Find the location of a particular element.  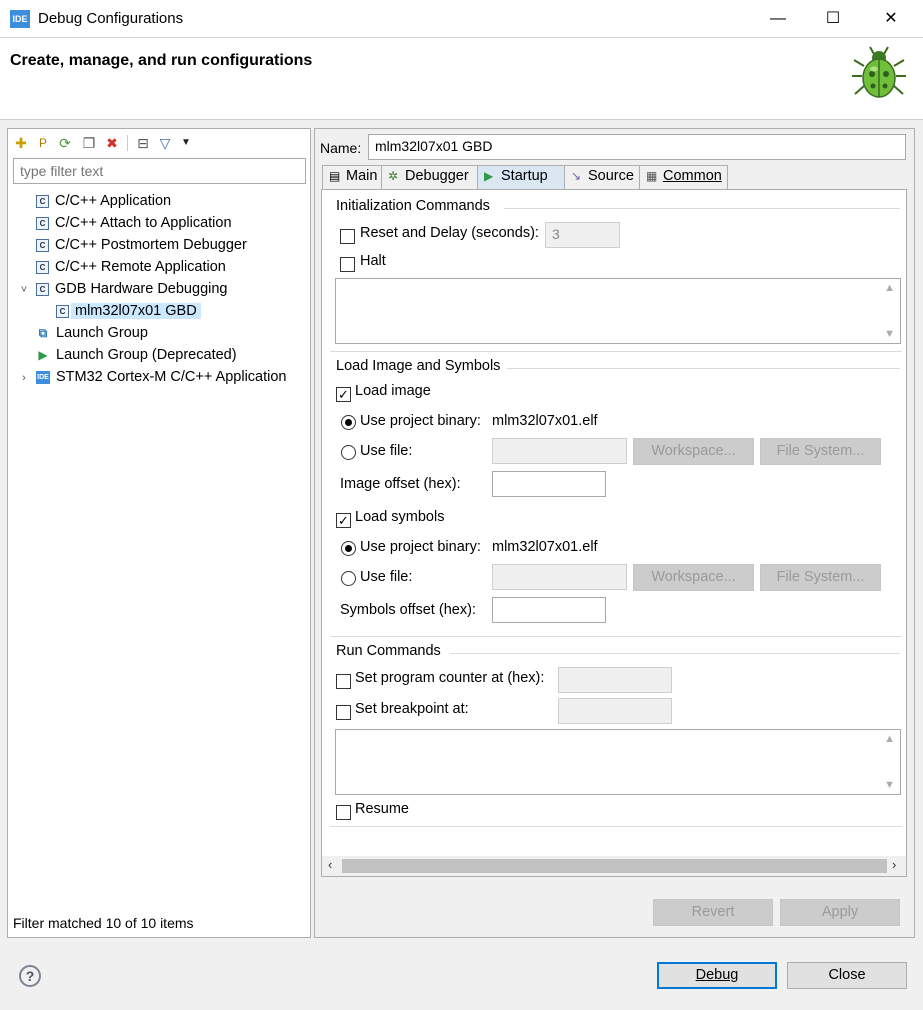

resume-checkbox is located at coordinates (343, 811).